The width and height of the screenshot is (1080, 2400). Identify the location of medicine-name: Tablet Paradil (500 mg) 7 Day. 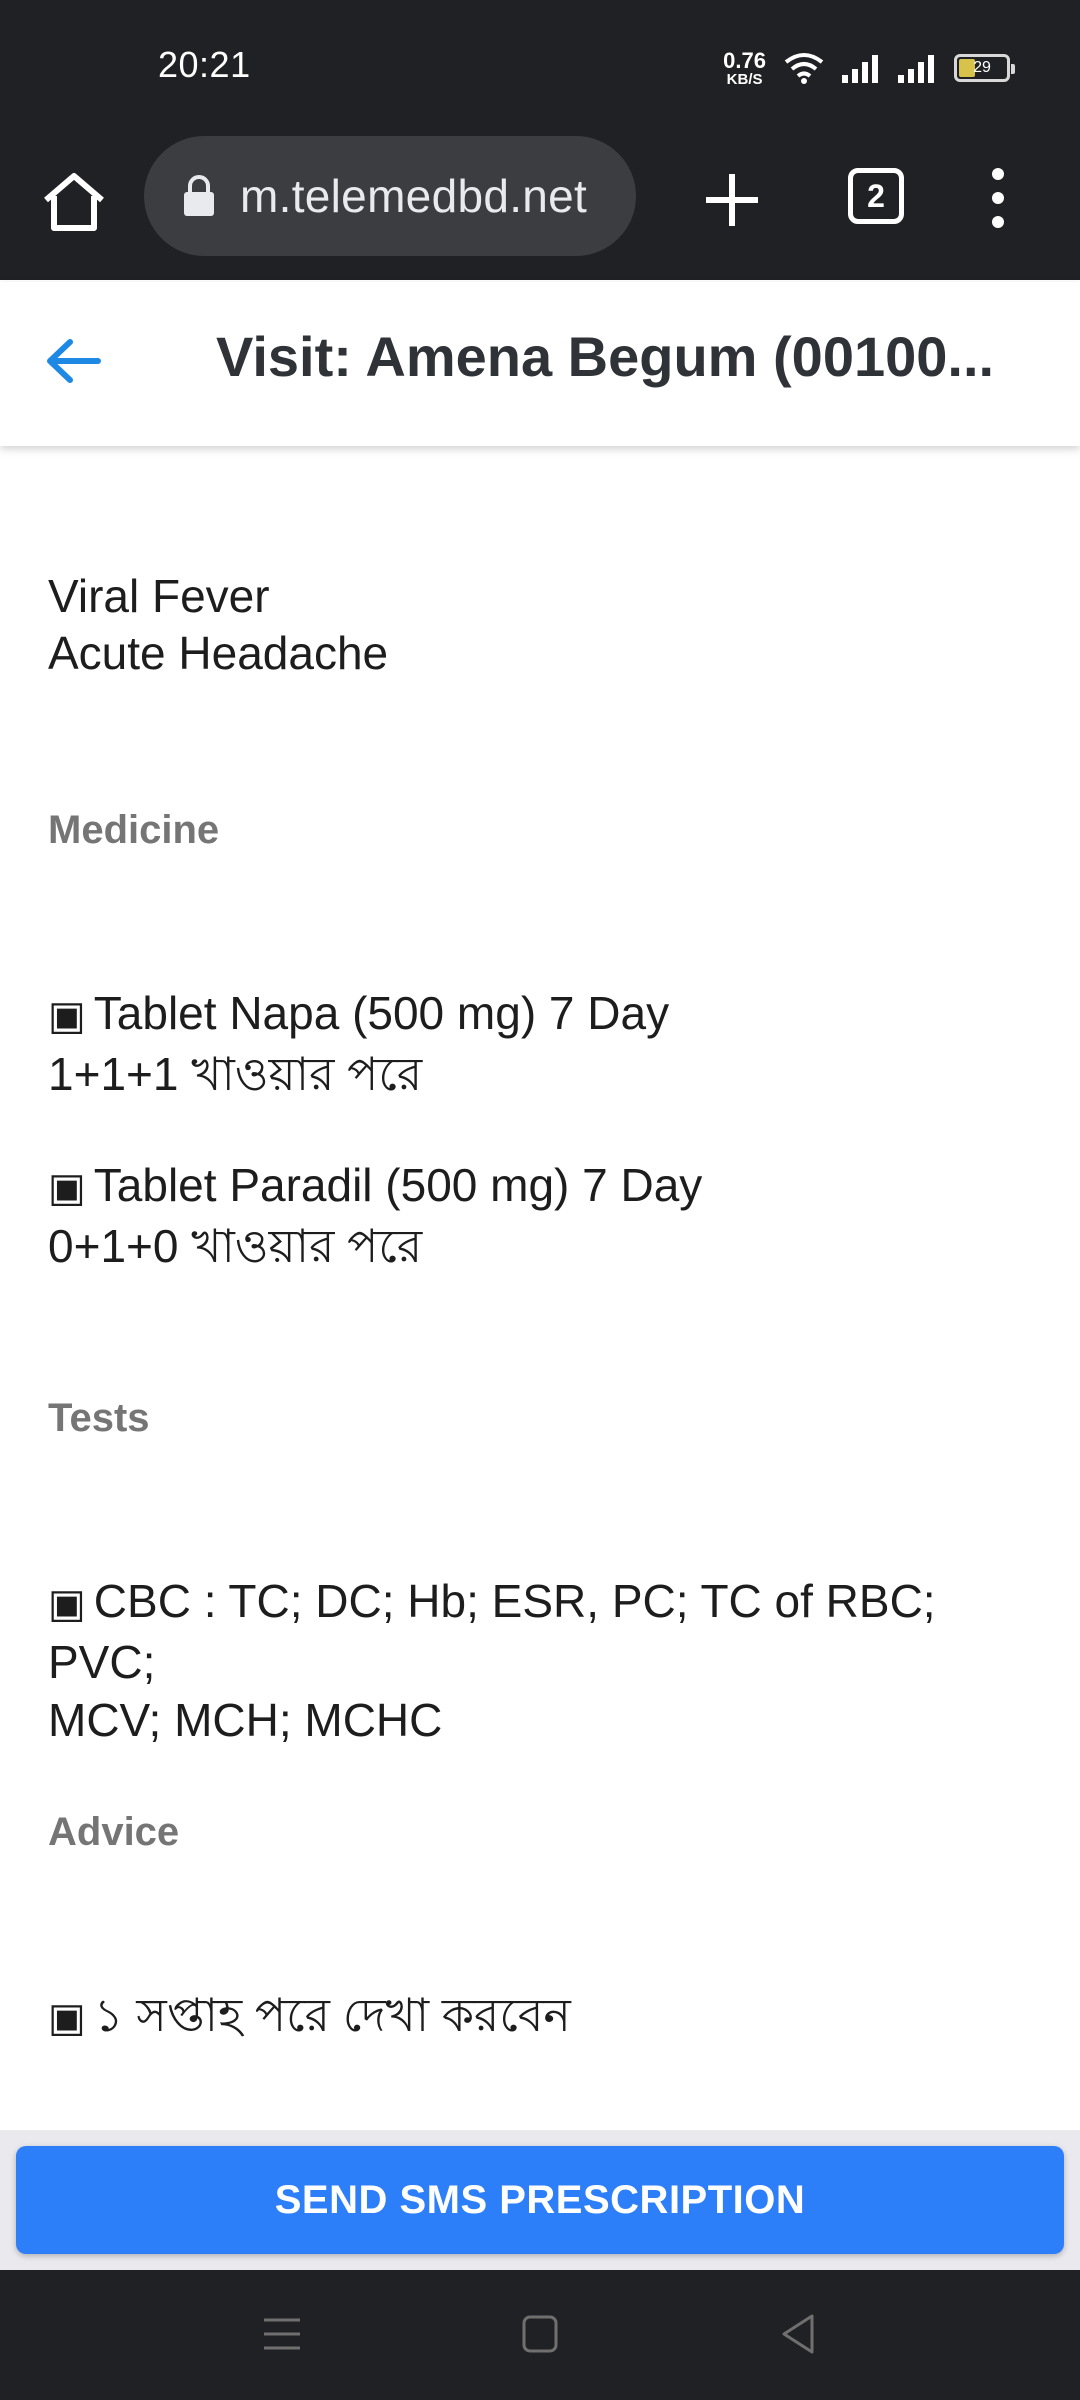
(398, 1185).